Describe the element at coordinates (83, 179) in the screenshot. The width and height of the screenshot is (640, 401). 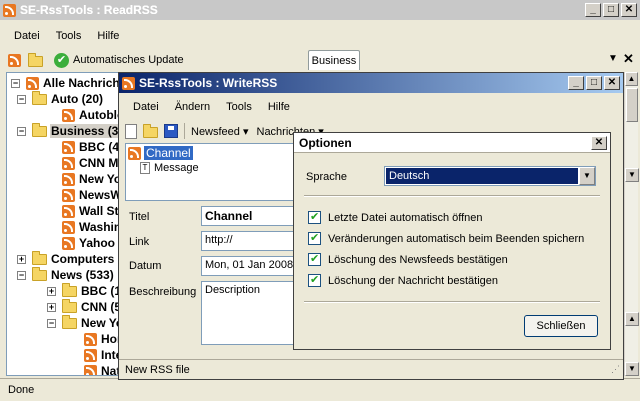
I see `tree-node: New York` at that location.